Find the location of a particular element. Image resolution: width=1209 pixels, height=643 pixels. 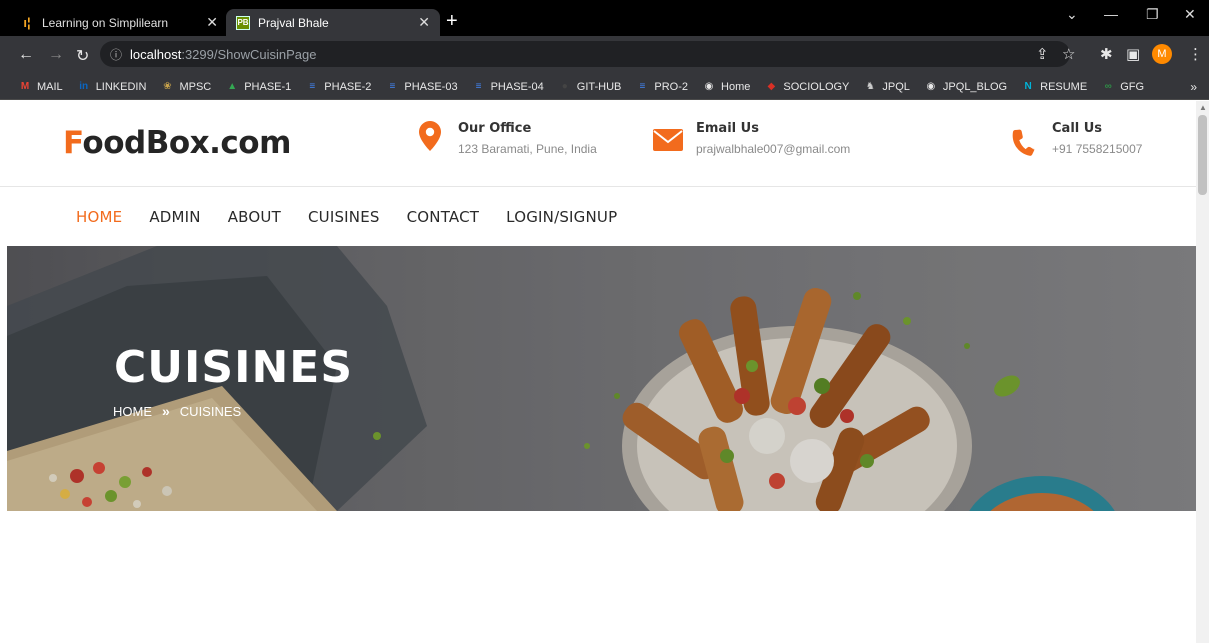

share-icon: ⇪ is located at coordinates (1042, 54).